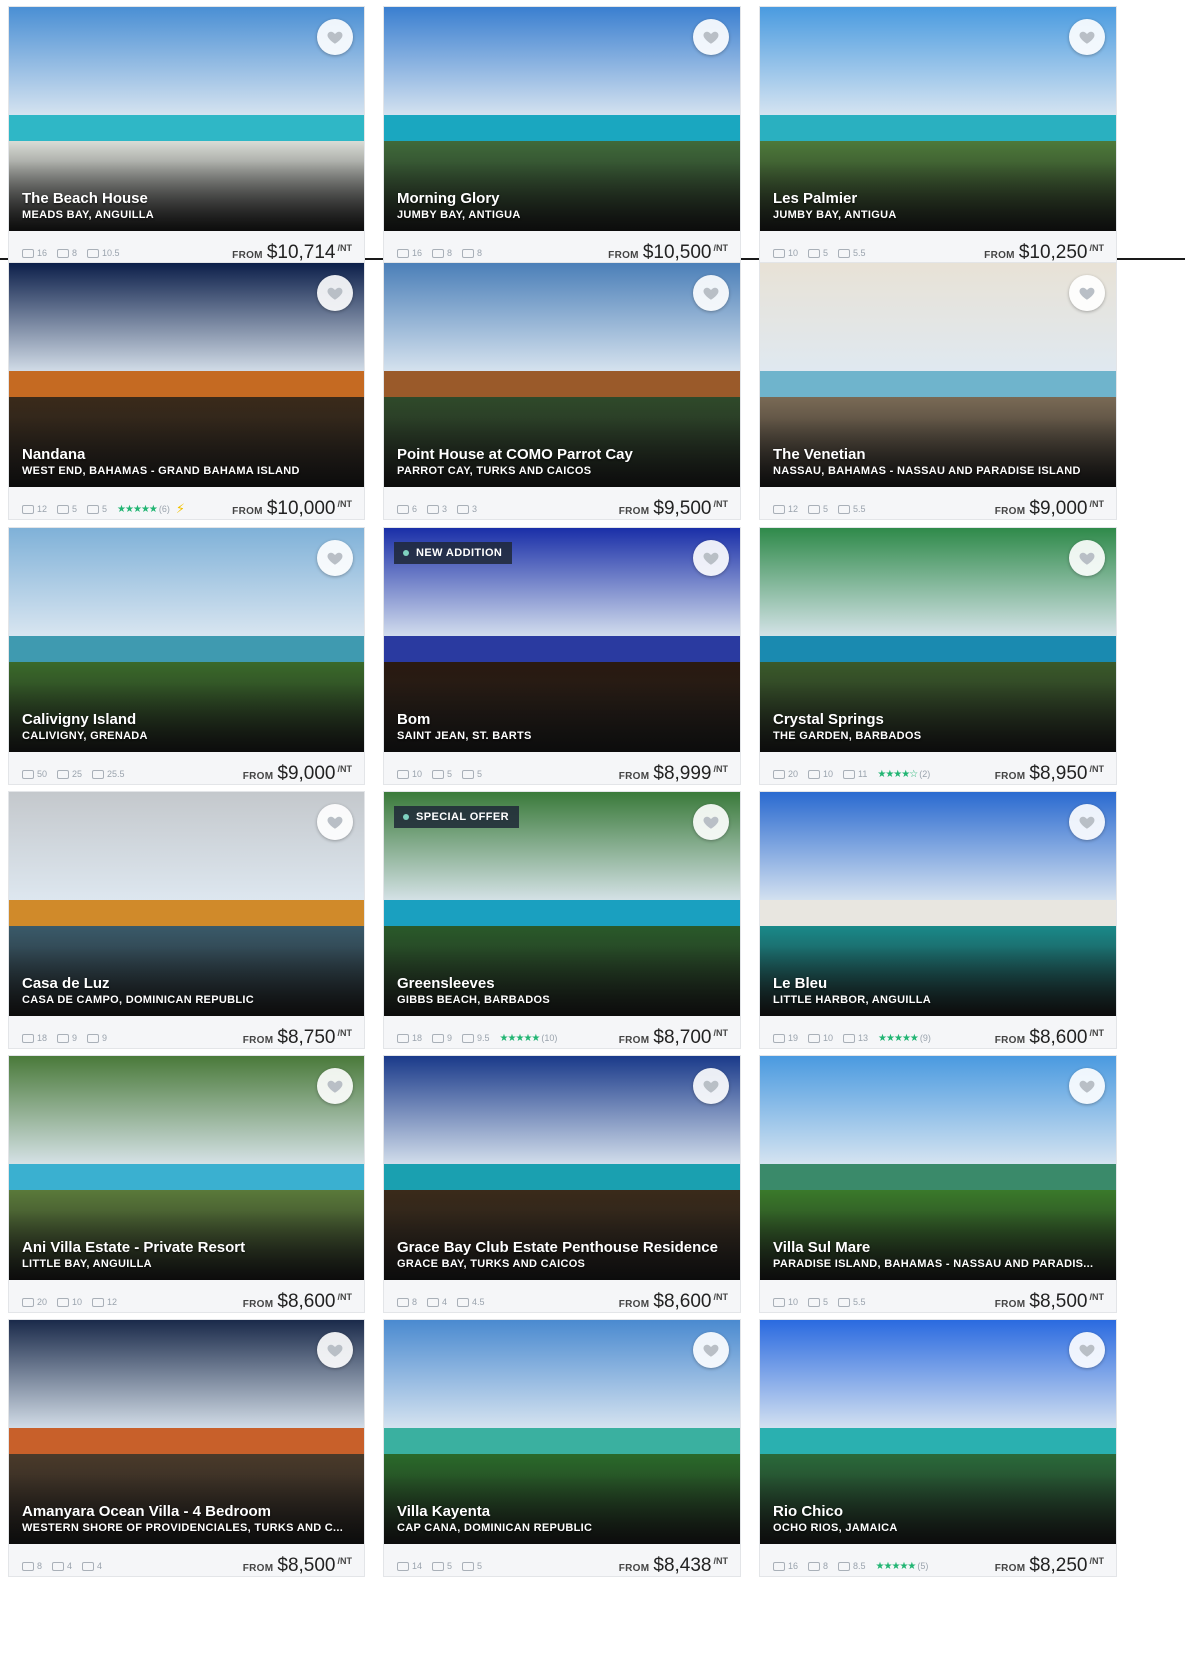 This screenshot has width=1185, height=1662. What do you see at coordinates (187, 719) in the screenshot?
I see `listing-title: Calivigny Island` at bounding box center [187, 719].